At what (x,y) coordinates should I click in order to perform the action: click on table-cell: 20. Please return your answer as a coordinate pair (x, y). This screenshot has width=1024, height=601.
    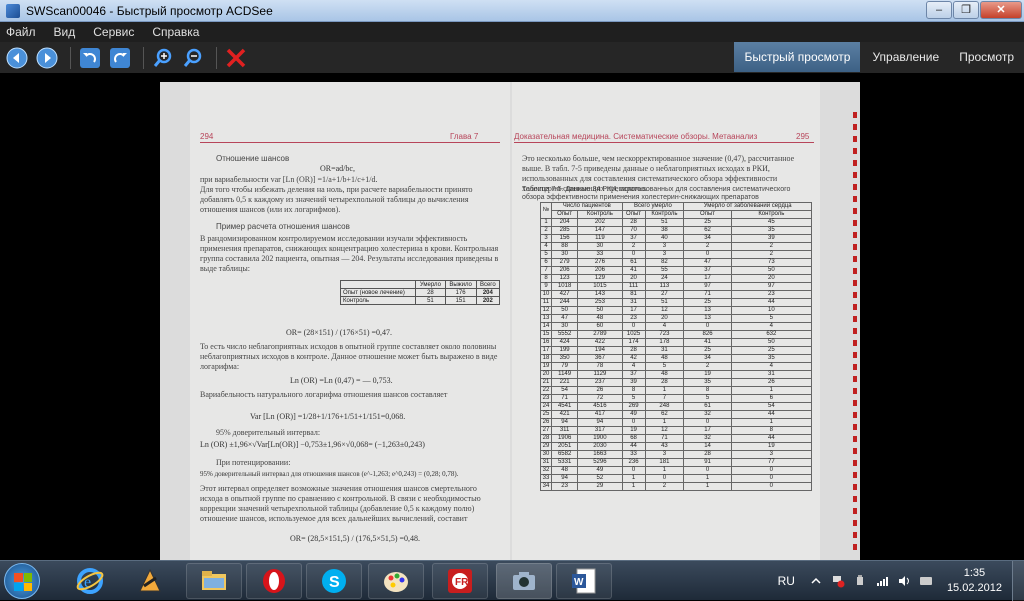
    Looking at the image, I should click on (771, 278).